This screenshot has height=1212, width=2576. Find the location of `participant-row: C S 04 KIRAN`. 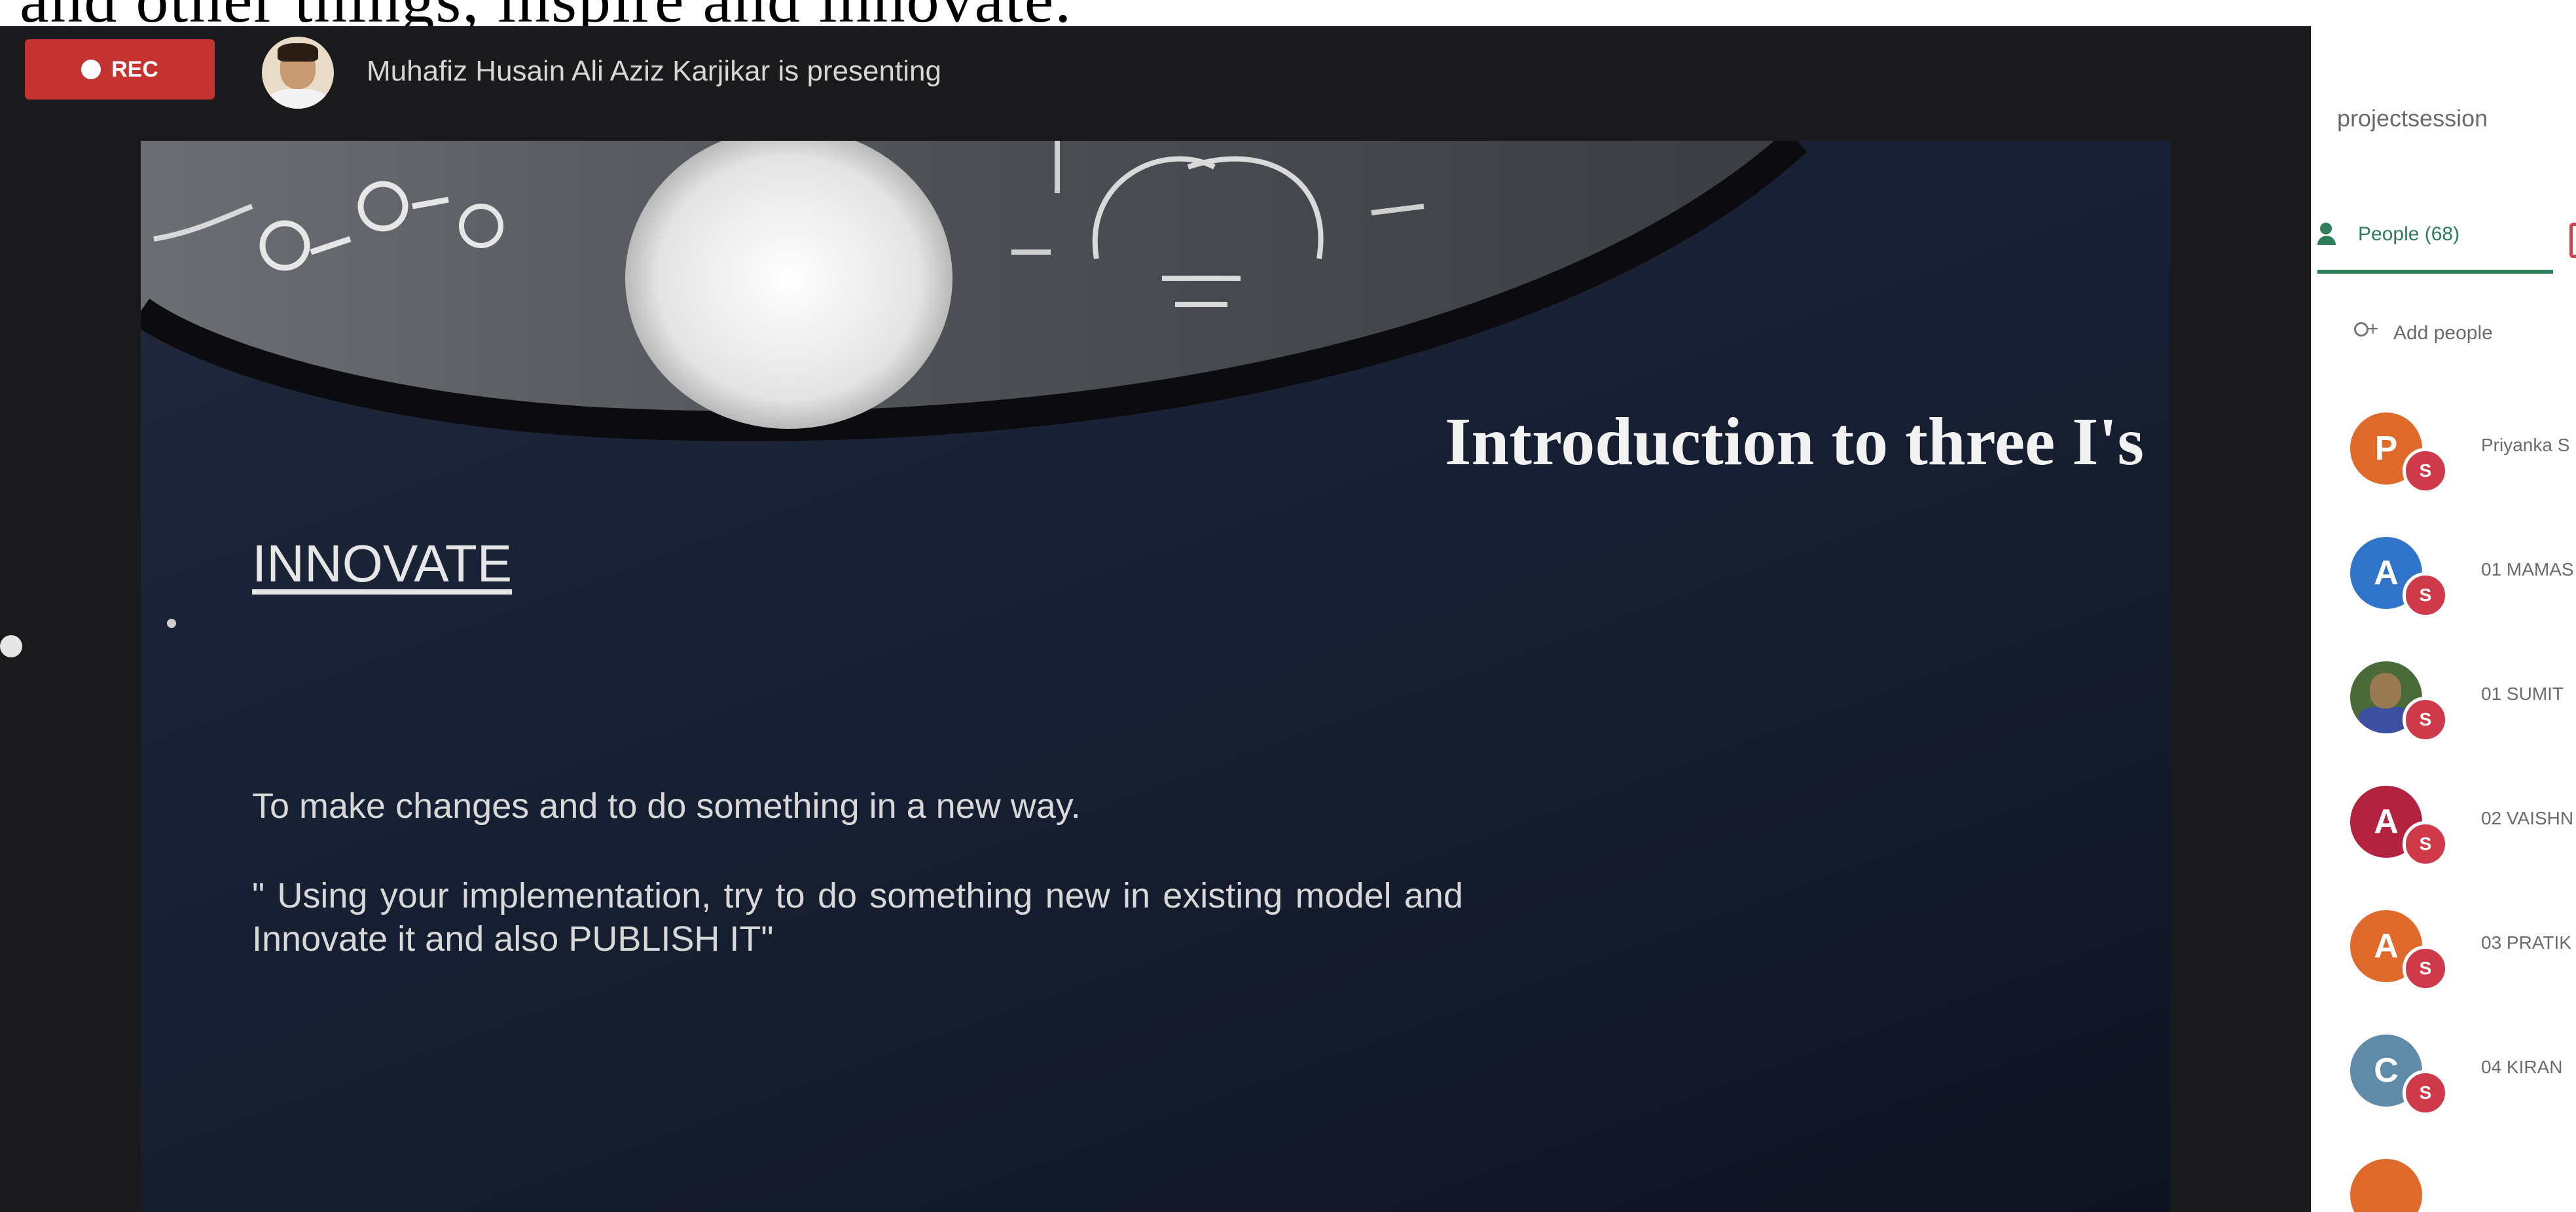

participant-row: C S 04 KIRAN is located at coordinates (2463, 1084).